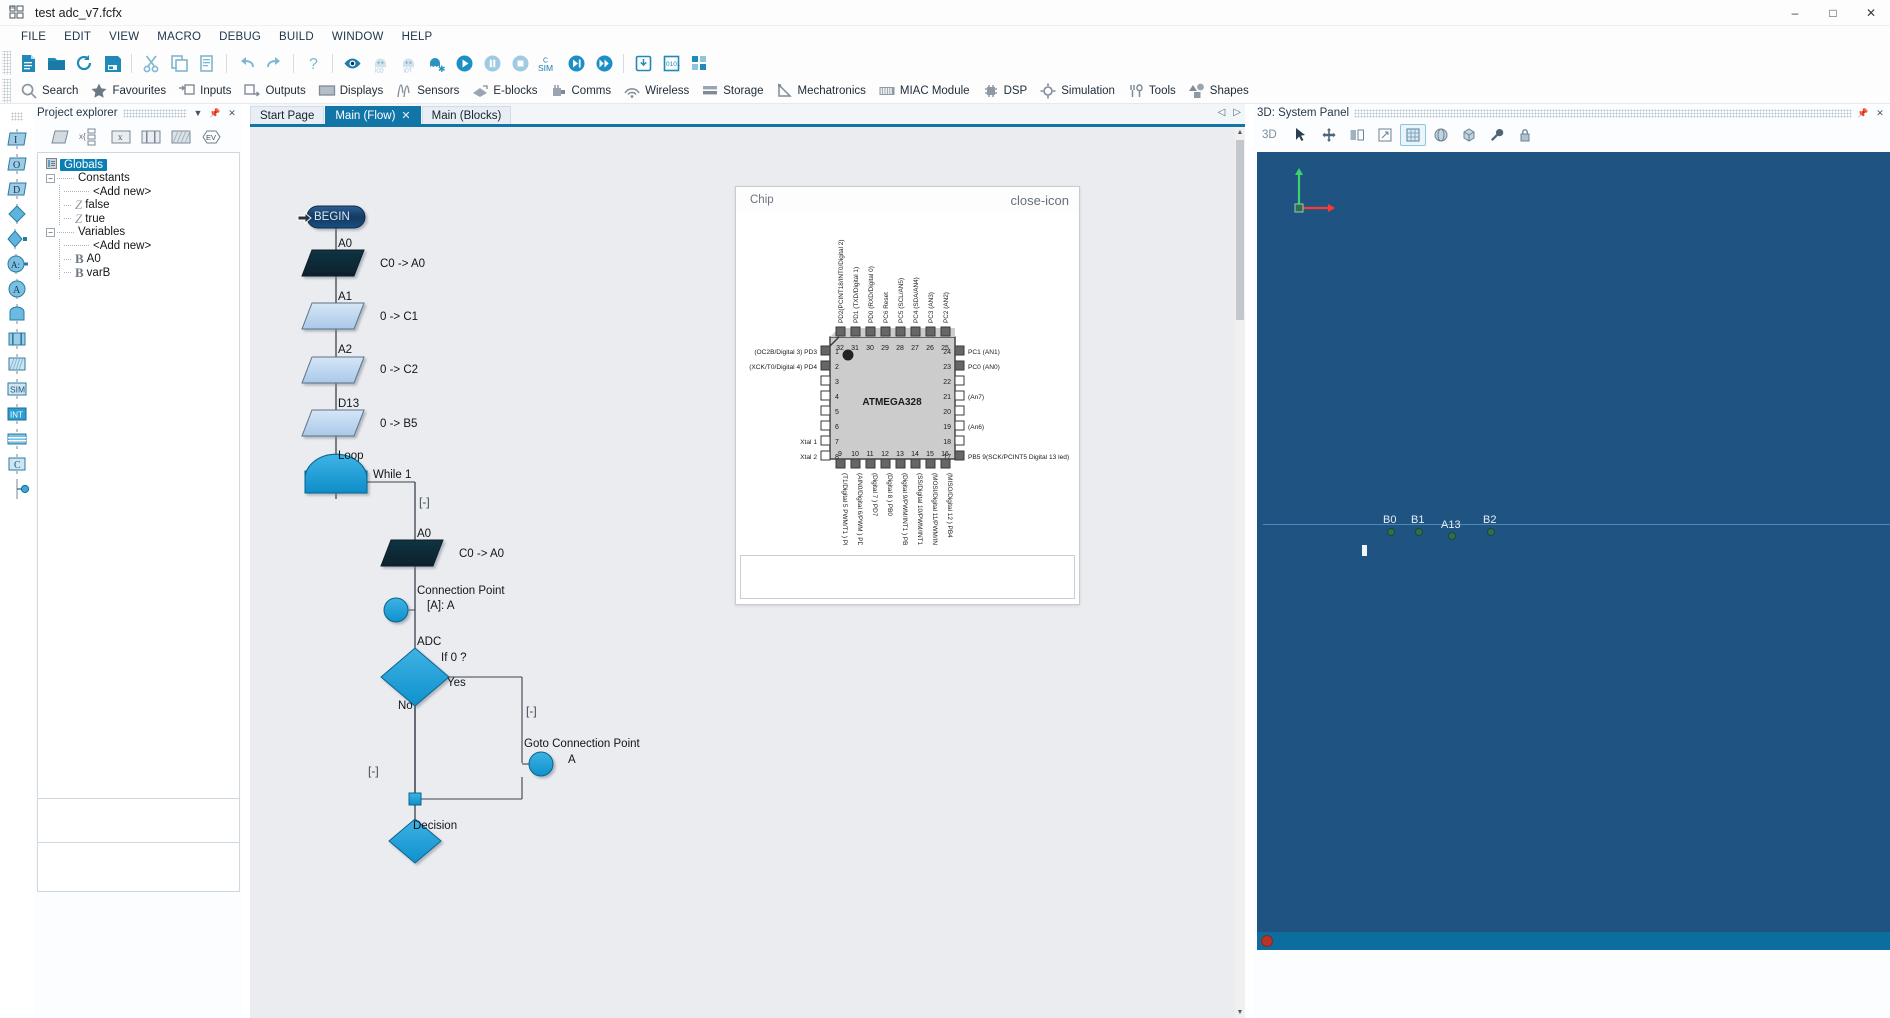 Image resolution: width=1890 pixels, height=1018 pixels. Describe the element at coordinates (436, 63) in the screenshot. I see `ghost-star-icon: ✱` at that location.